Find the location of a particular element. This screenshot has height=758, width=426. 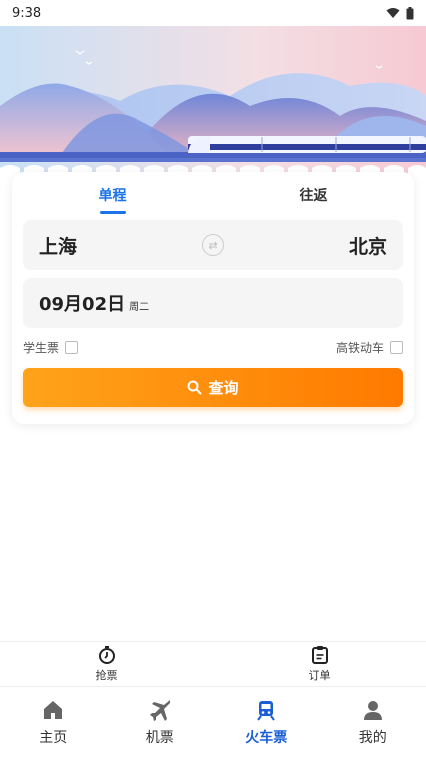

nav-profile: 我的 is located at coordinates (373, 723).